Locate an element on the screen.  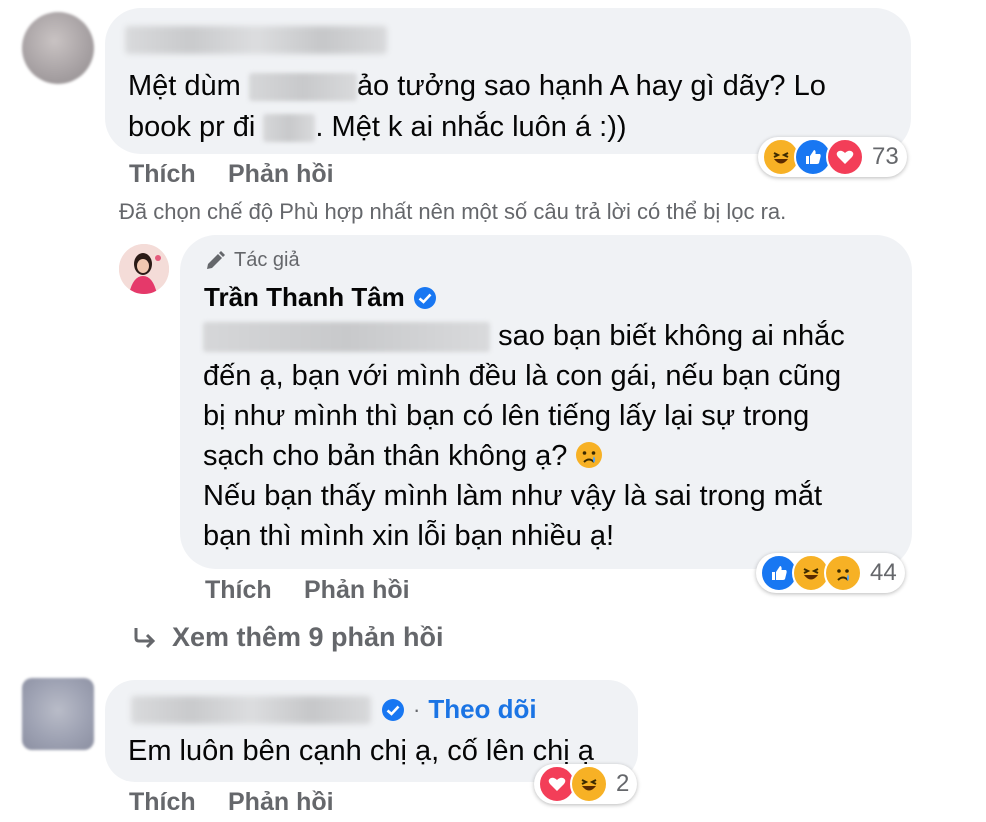
author-name-row: Trần Thanh Tâm is located at coordinates (320, 297).